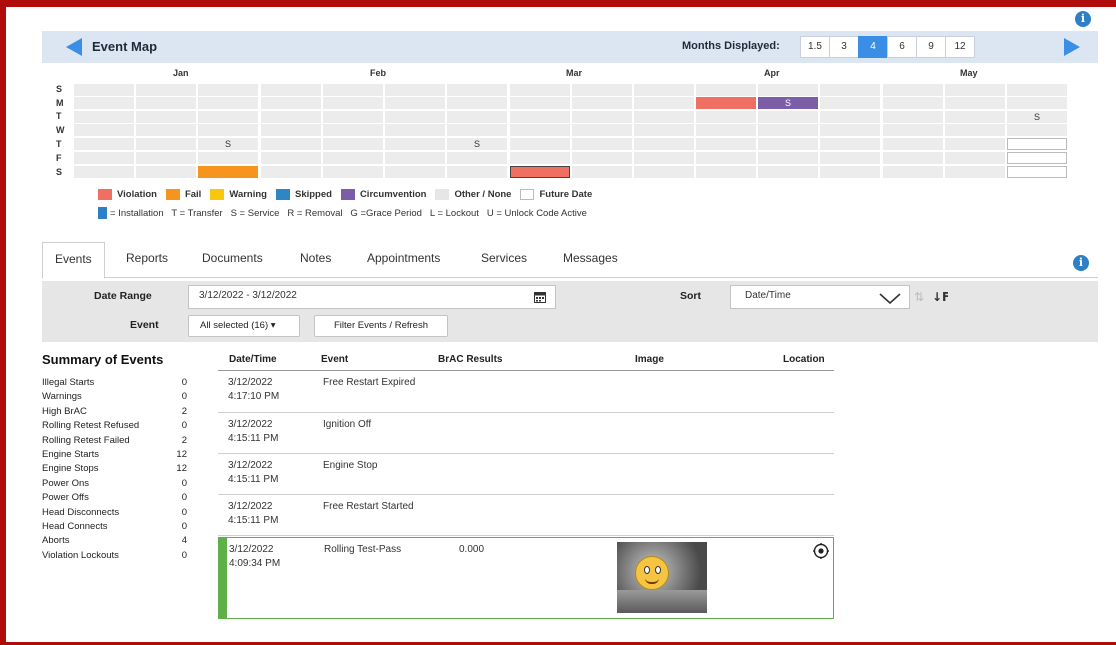 This screenshot has width=1116, height=645. I want to click on table-row: 3/12/2022 4:15:11 PM Engine Stop, so click(526, 474).